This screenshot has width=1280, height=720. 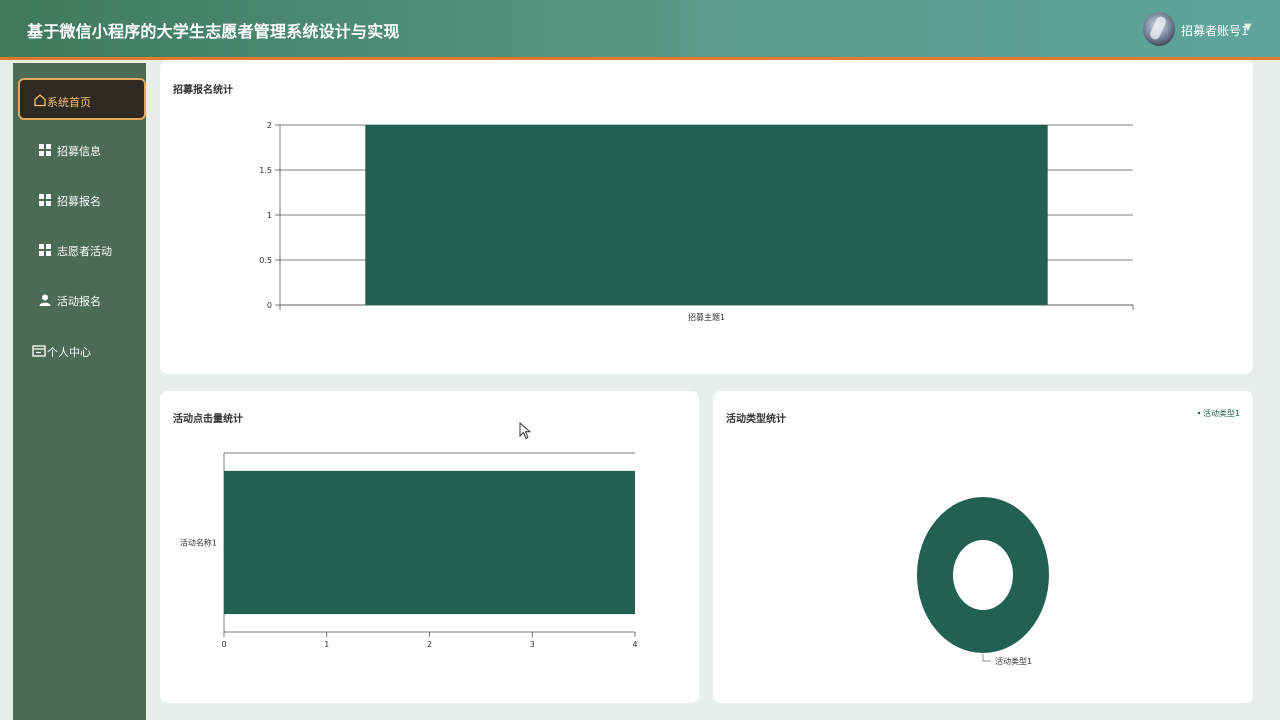 I want to click on legend-entry: 活动类型1, so click(x=1221, y=413).